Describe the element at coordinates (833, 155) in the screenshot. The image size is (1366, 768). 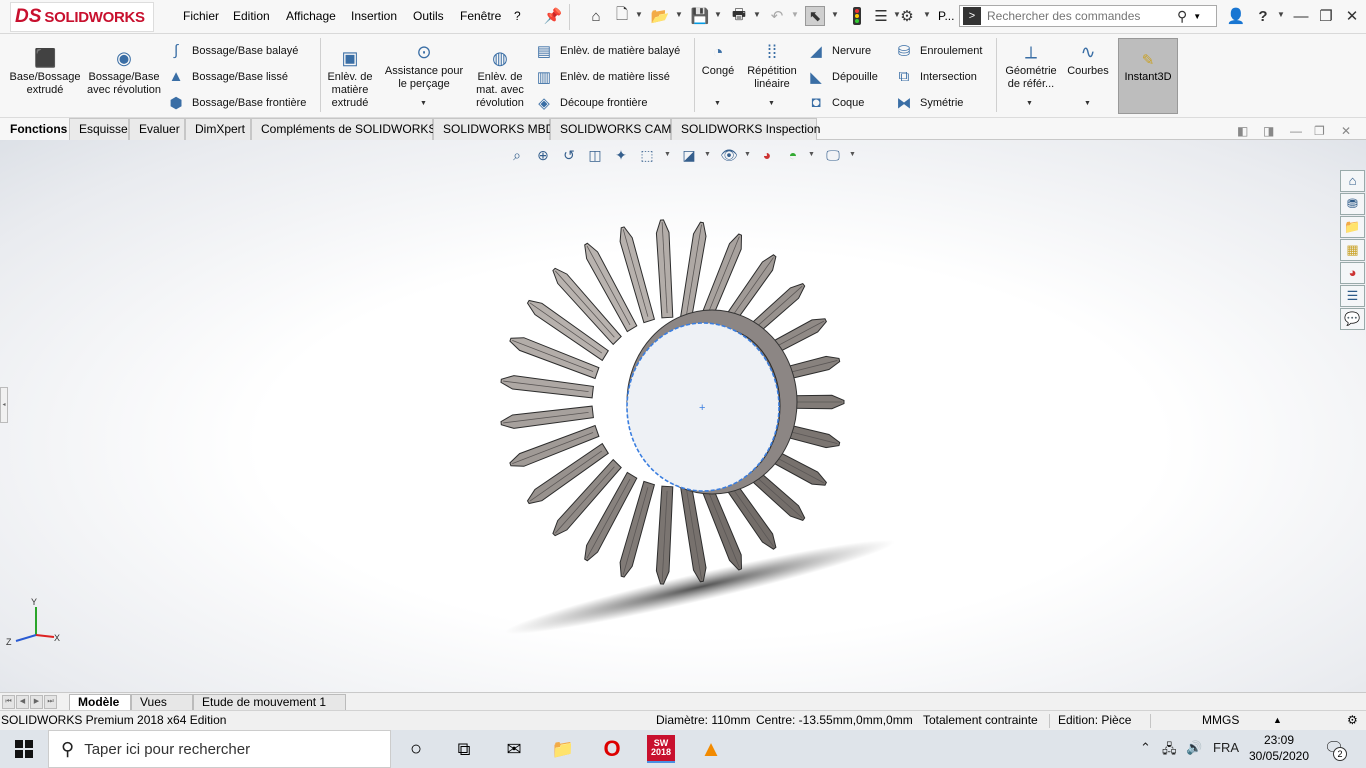
I see `view-settings-icon: 🖵` at that location.